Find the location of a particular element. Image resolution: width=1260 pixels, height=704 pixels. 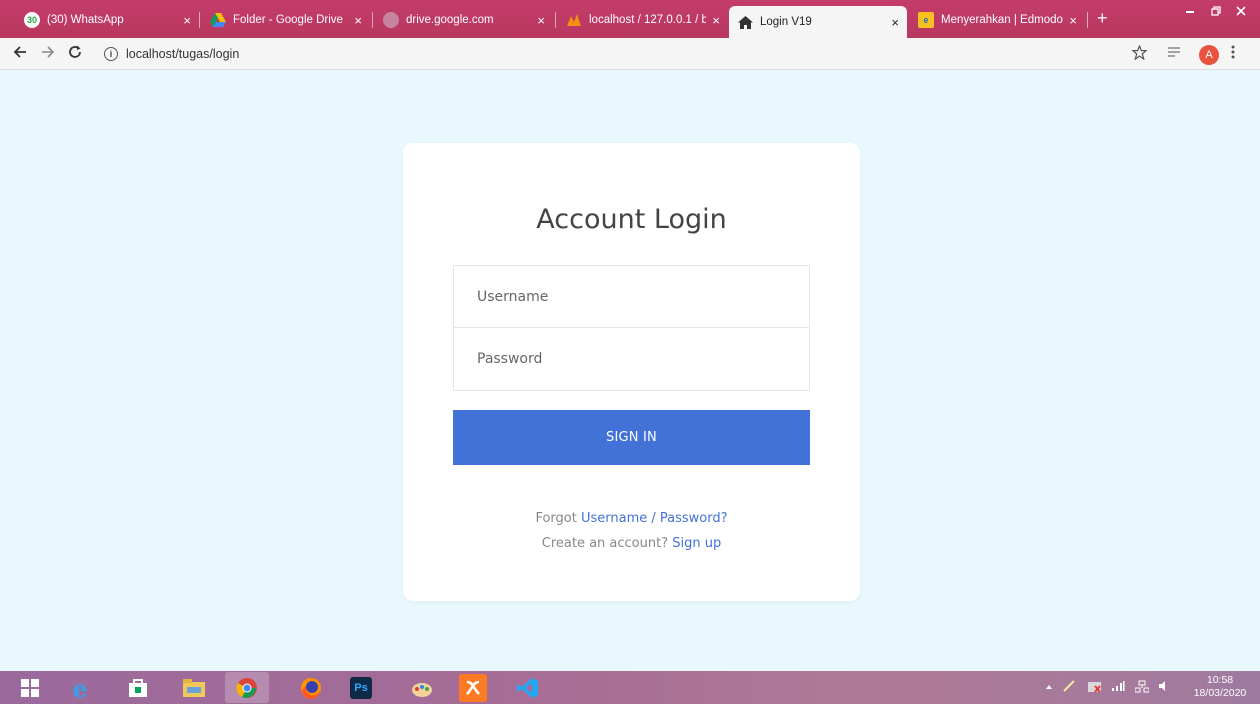

address-bar: i localhost/tugas/login is located at coordinates (614, 54).